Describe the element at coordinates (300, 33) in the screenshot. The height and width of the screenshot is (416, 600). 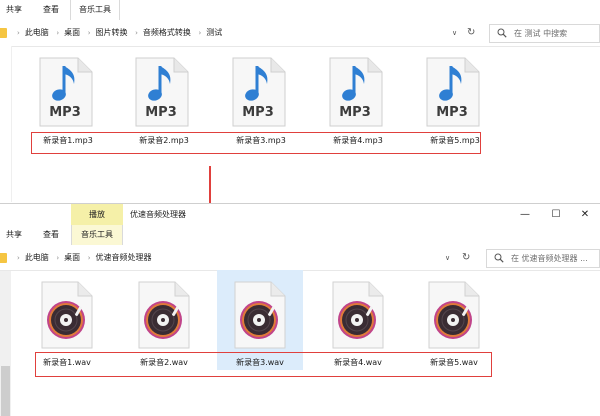
I see `address-bar: › 此电脑 › 桌面 › 图片转换 › 音频格式转换 › 测试 ∨ ↻ 在 测试 中搜索` at that location.